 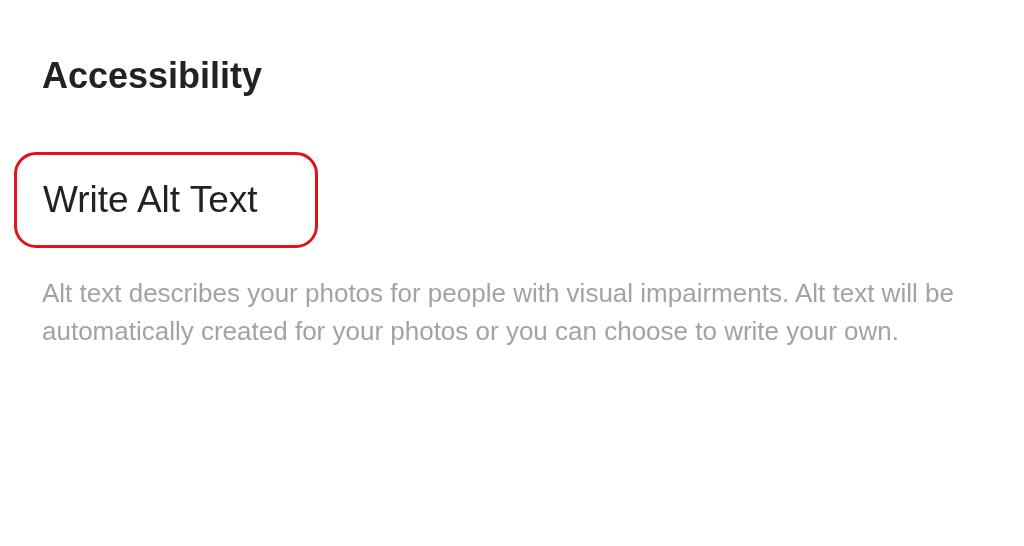 What do you see at coordinates (498, 312) in the screenshot?
I see `description-text: Alt text describes your photos for people with visual impairments. Alt text will be automatically created for your photos or you can choose to write your own.` at bounding box center [498, 312].